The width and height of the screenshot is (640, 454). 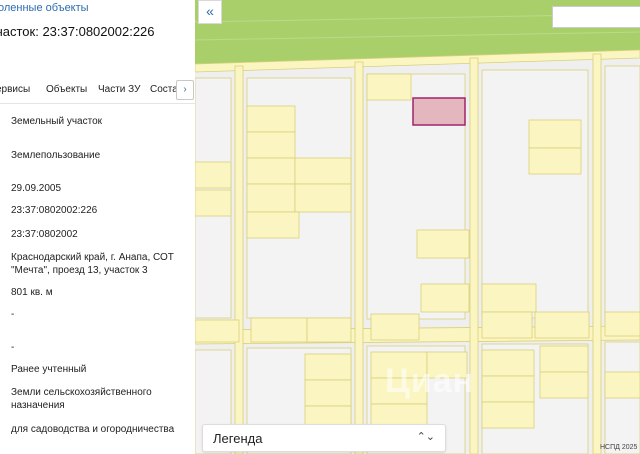 I want to click on empty-value-1: -, so click(x=13, y=314).